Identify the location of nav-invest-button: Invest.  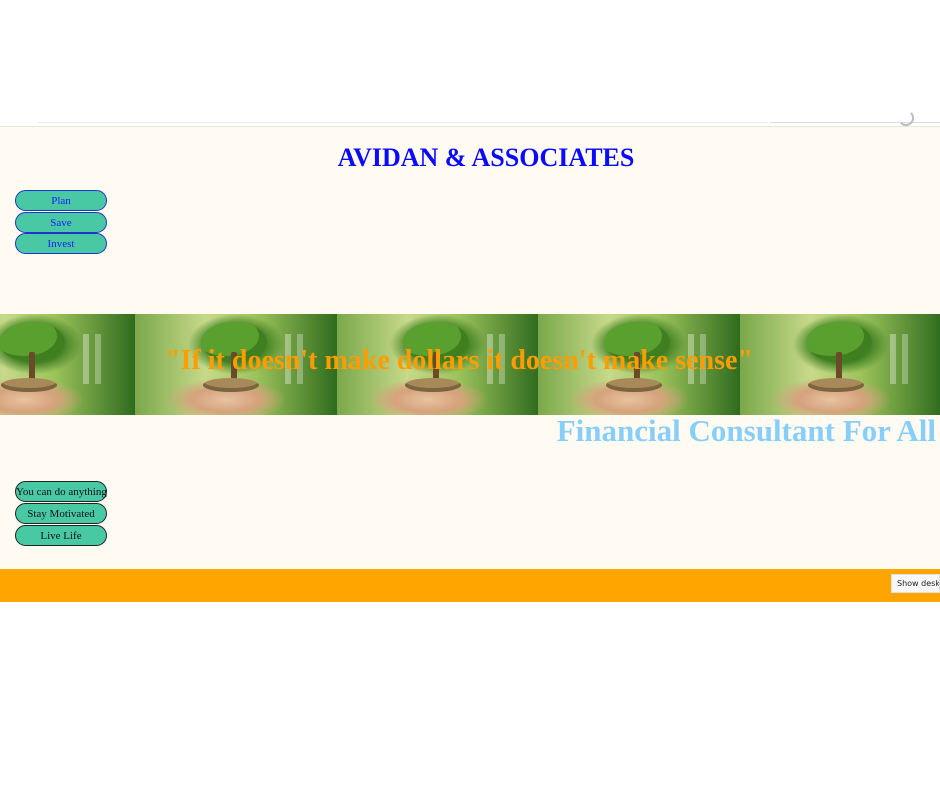
(61, 243).